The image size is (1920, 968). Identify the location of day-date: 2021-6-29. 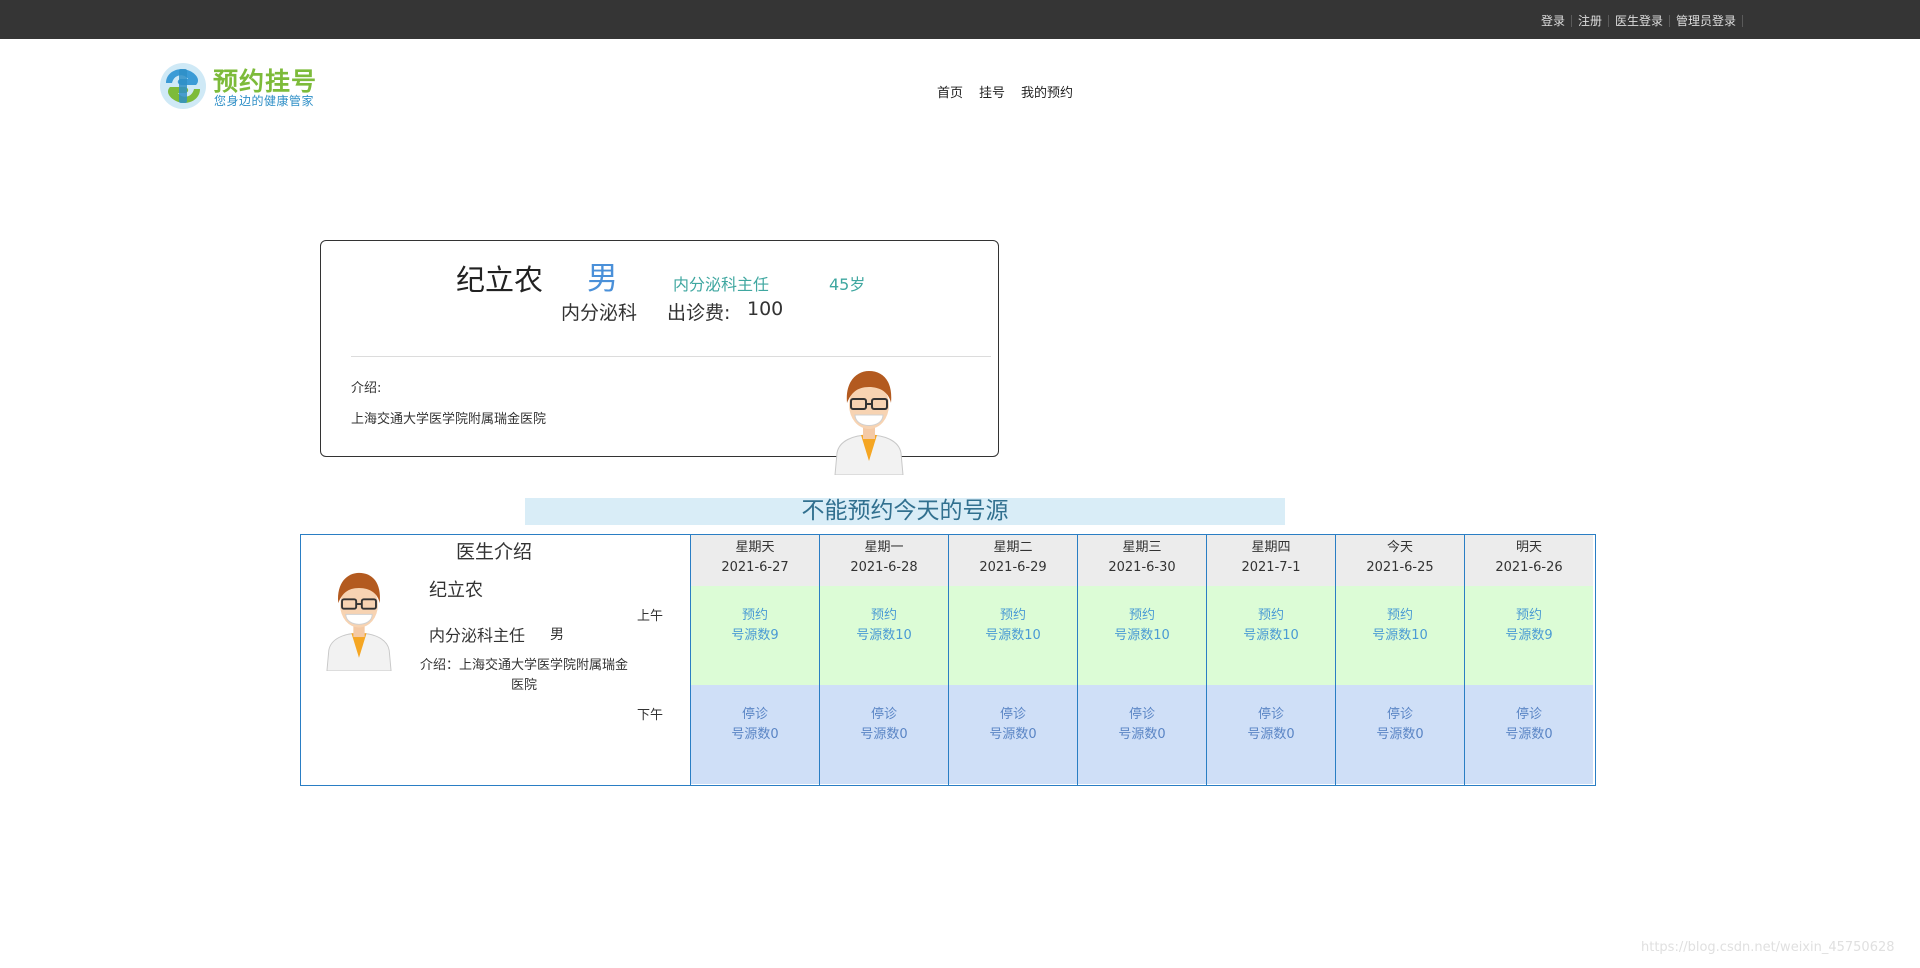
(1013, 567).